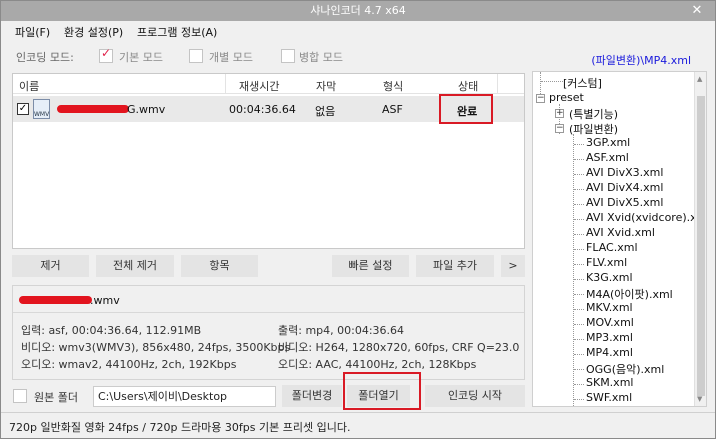 The width and height of the screenshot is (720, 439). What do you see at coordinates (475, 396) in the screenshot?
I see `start-encoding-button: 인코딩 시작` at bounding box center [475, 396].